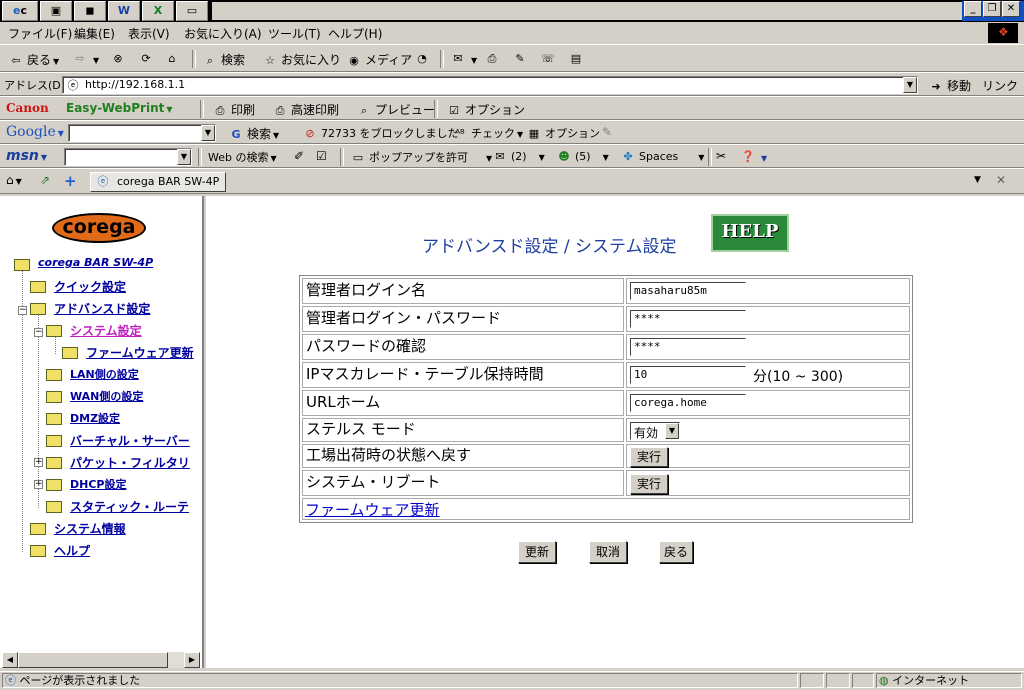 Image resolution: width=1024 pixels, height=690 pixels. Describe the element at coordinates (421, 157) in the screenshot. I see `popup-allow-button: ▭ ポップアップを許可 ▼` at that location.